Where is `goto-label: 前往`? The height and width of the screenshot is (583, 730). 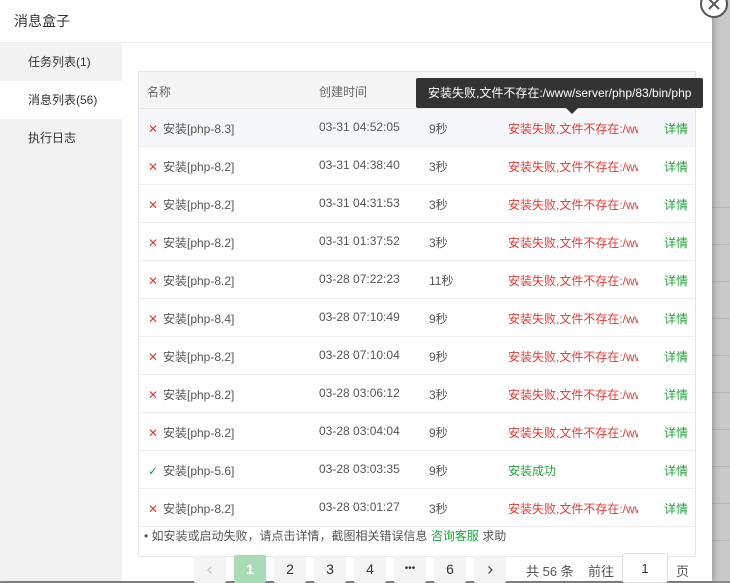 goto-label: 前往 is located at coordinates (601, 571).